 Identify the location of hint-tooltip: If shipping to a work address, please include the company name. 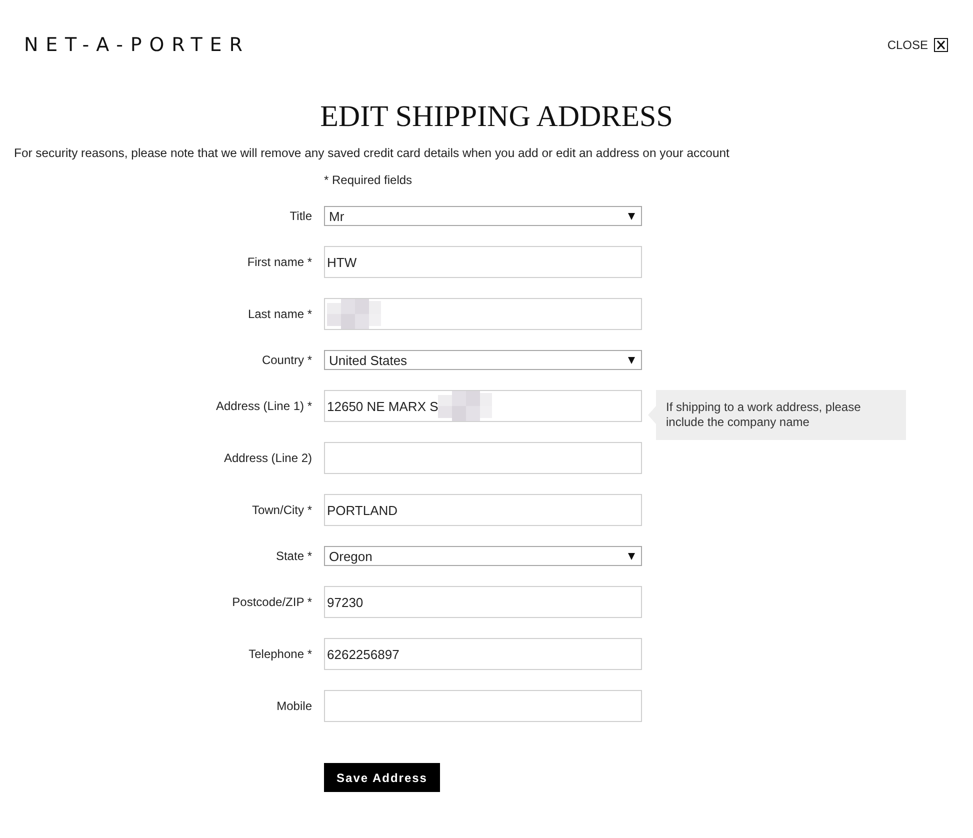
(777, 415).